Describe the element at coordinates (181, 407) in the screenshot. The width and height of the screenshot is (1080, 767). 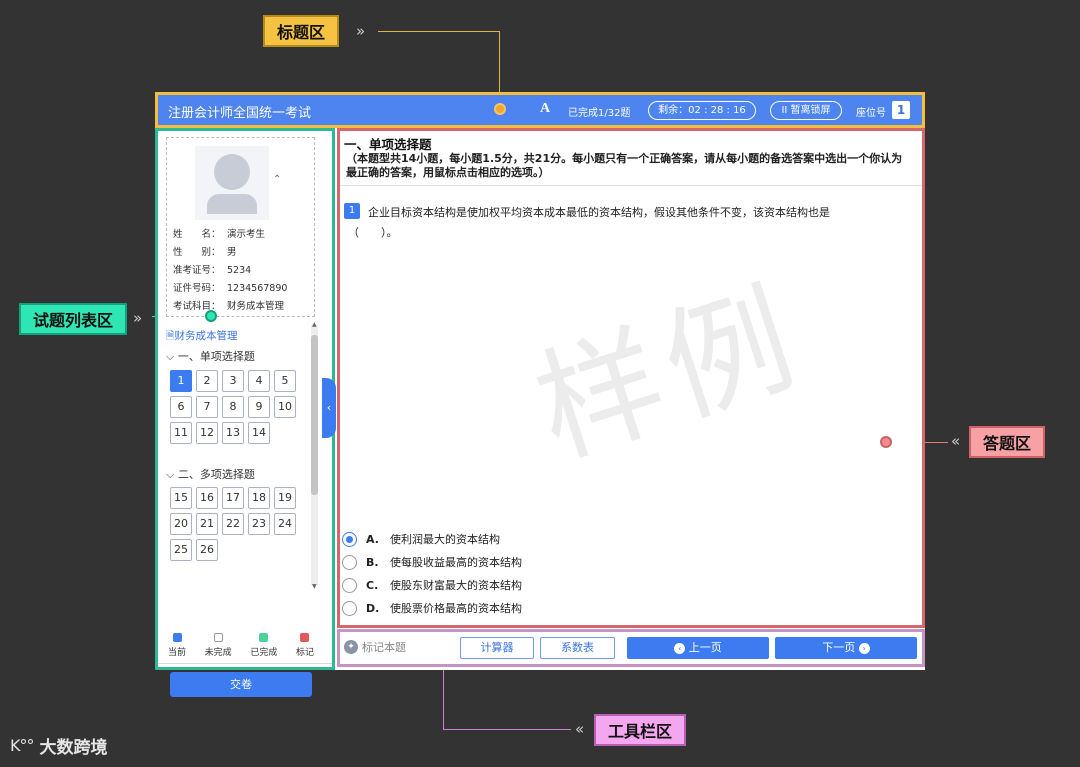
I see `question-nav-button: 6` at that location.